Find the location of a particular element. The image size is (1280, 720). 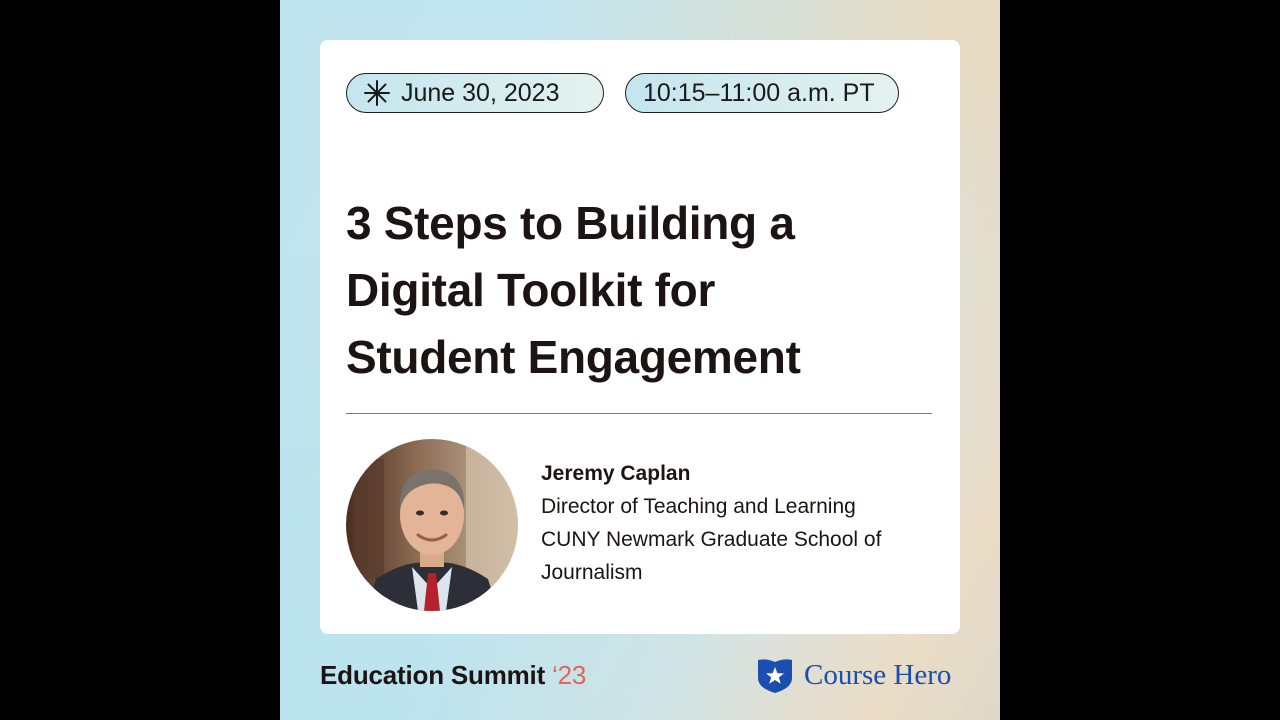

time-badge: 10:15–11:00 a.m. PT is located at coordinates (762, 93).